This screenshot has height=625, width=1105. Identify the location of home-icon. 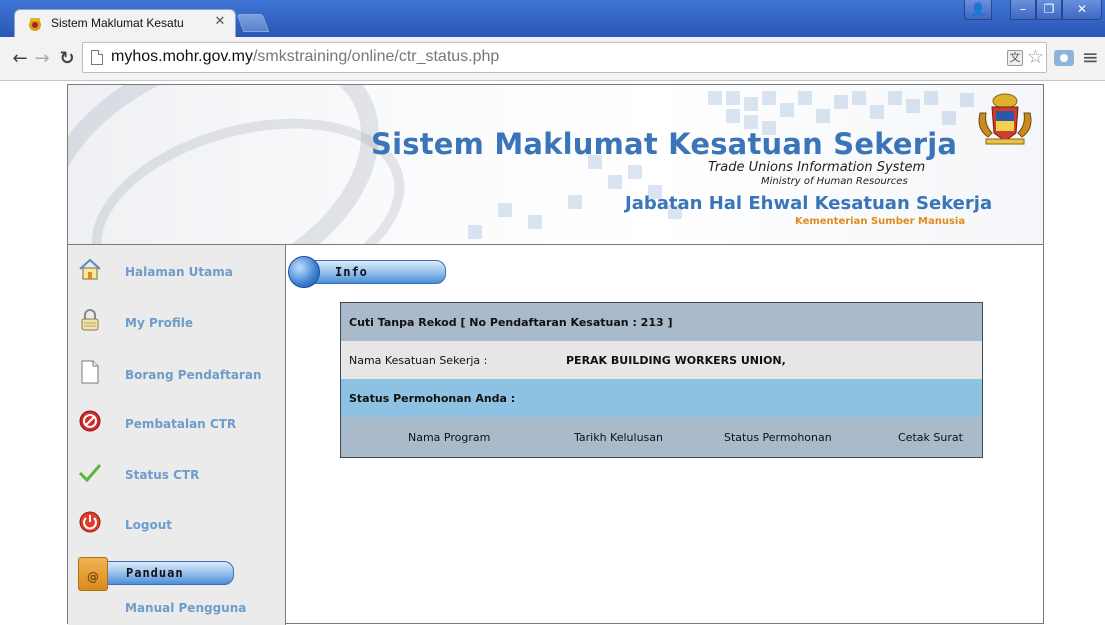
(90, 269).